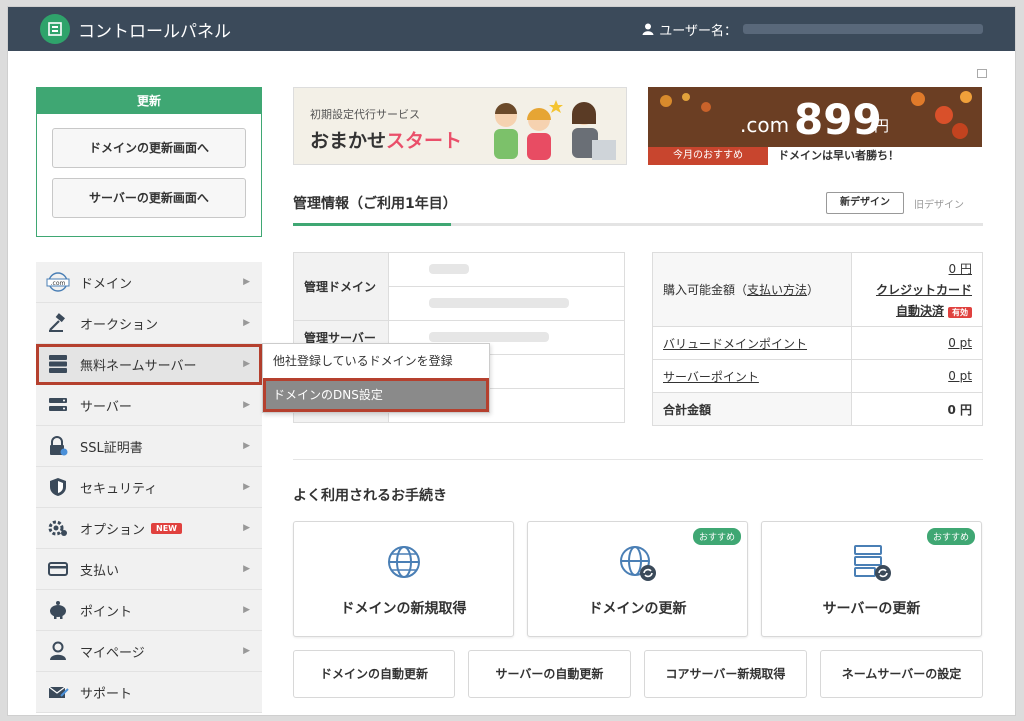 Image resolution: width=1024 pixels, height=721 pixels. What do you see at coordinates (149, 651) in the screenshot?
I see `sidebar-item-mypage: マイページ ▶` at bounding box center [149, 651].